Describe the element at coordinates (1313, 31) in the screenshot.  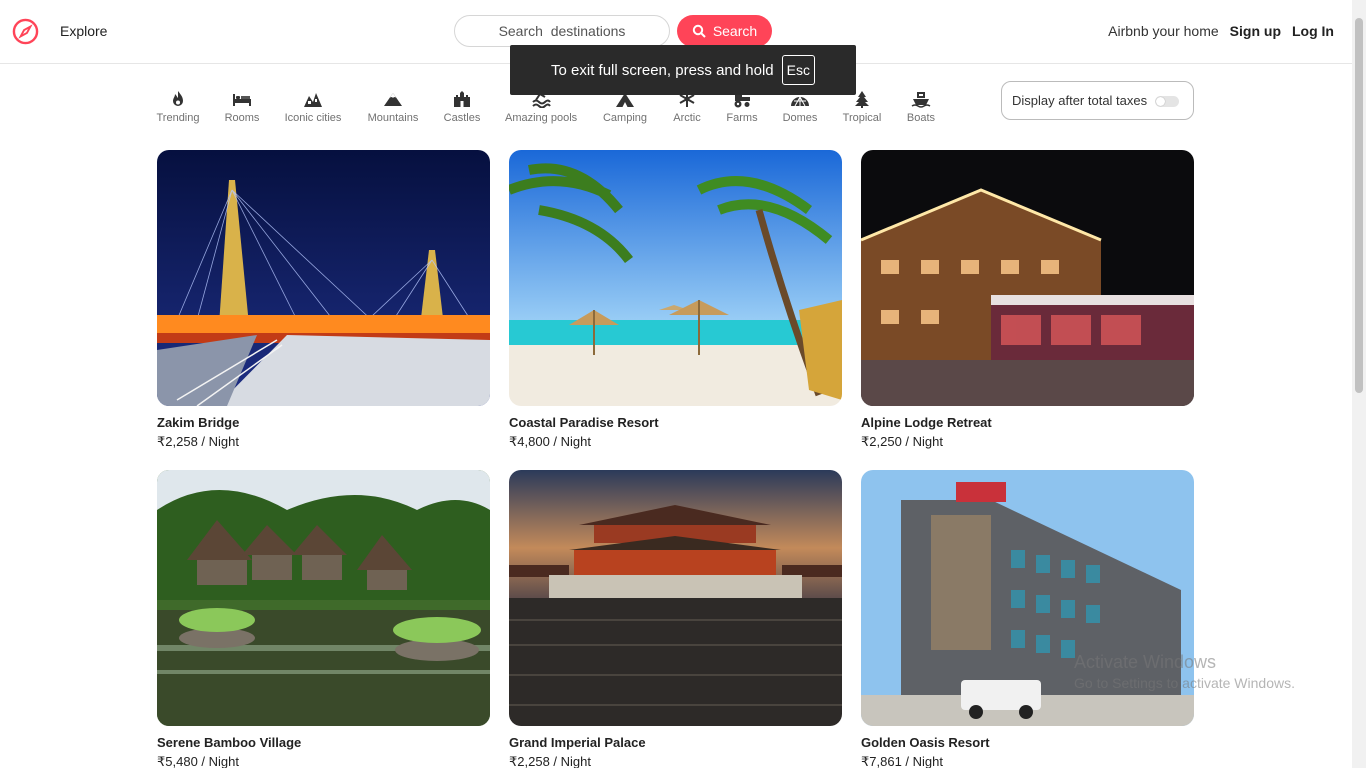
I see `login-link: Log In` at that location.